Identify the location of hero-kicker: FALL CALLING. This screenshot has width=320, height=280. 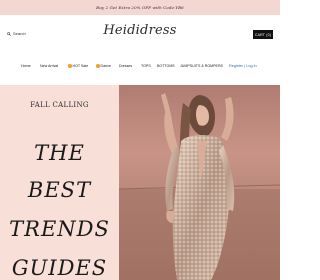
(59, 105).